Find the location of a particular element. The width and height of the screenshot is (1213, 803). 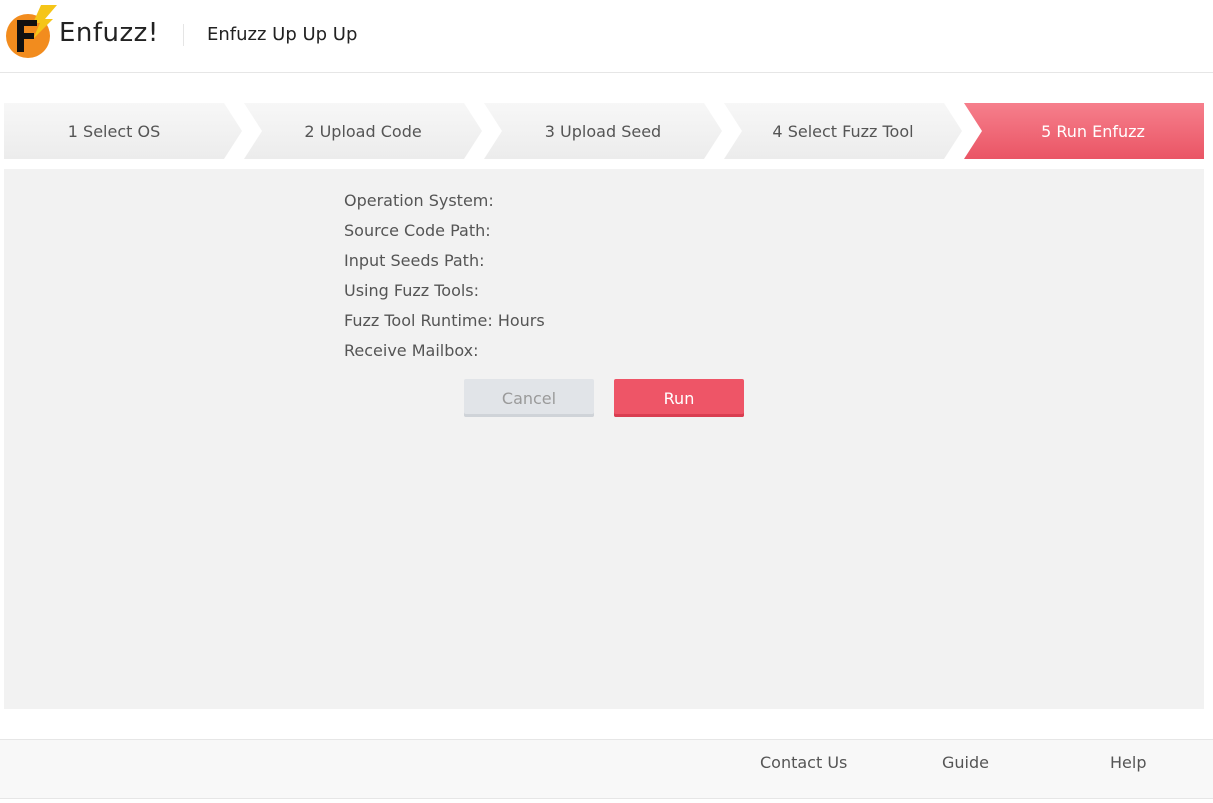

summary-source-row: Source Code Path: is located at coordinates (444, 231).